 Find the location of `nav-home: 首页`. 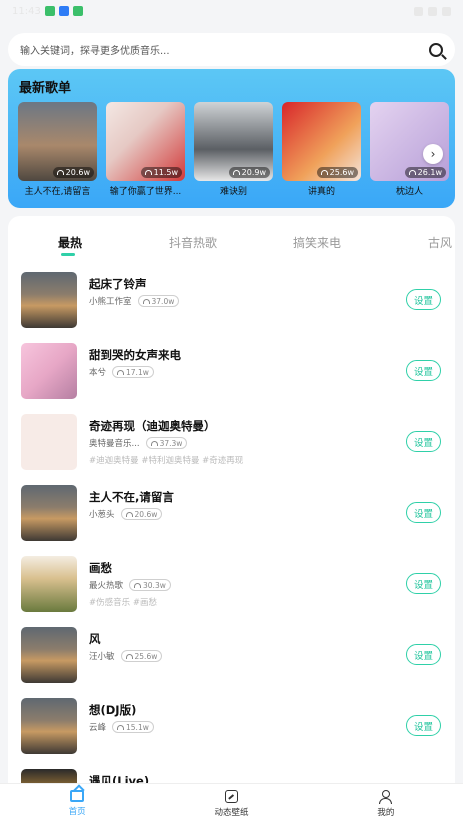

nav-home: 首页 is located at coordinates (77, 803).